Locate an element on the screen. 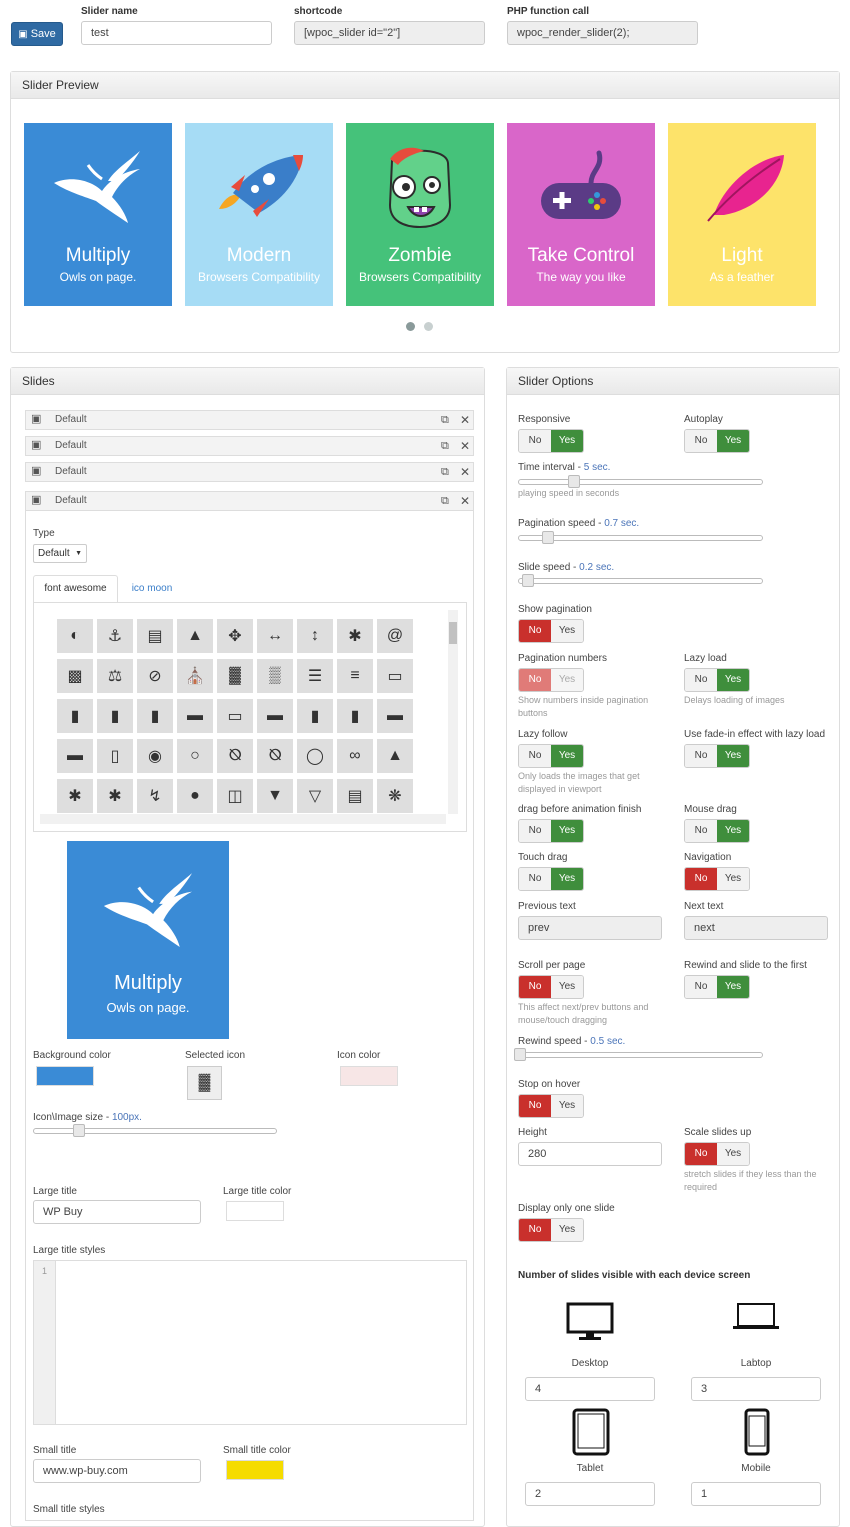 The width and height of the screenshot is (850, 1527). battery-0-icon: ▭ is located at coordinates (235, 716).